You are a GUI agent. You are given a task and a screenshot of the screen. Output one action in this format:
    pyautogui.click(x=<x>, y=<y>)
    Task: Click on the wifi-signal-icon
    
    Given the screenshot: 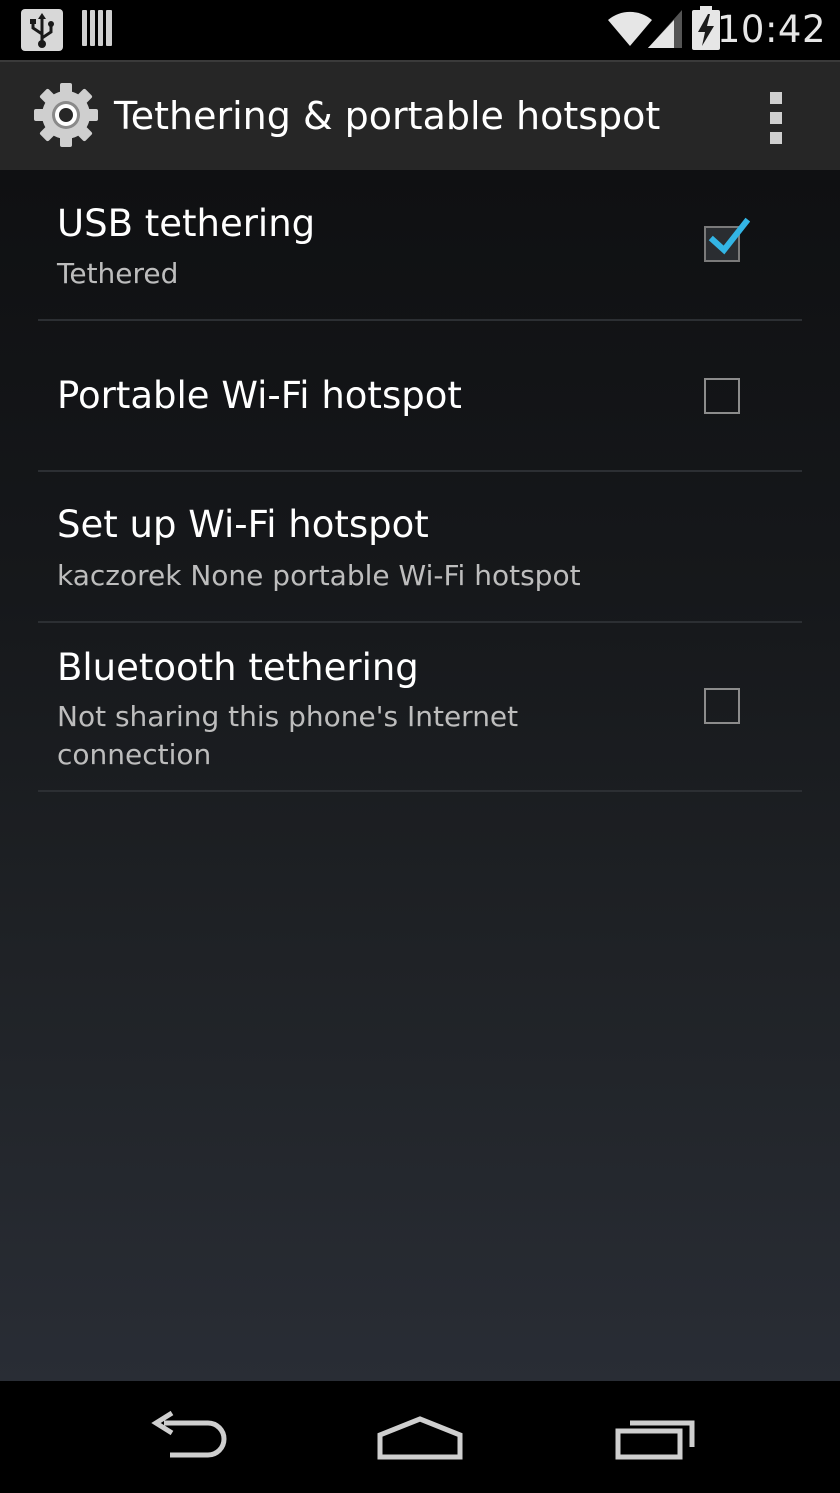 What is the action you would take?
    pyautogui.click(x=630, y=30)
    